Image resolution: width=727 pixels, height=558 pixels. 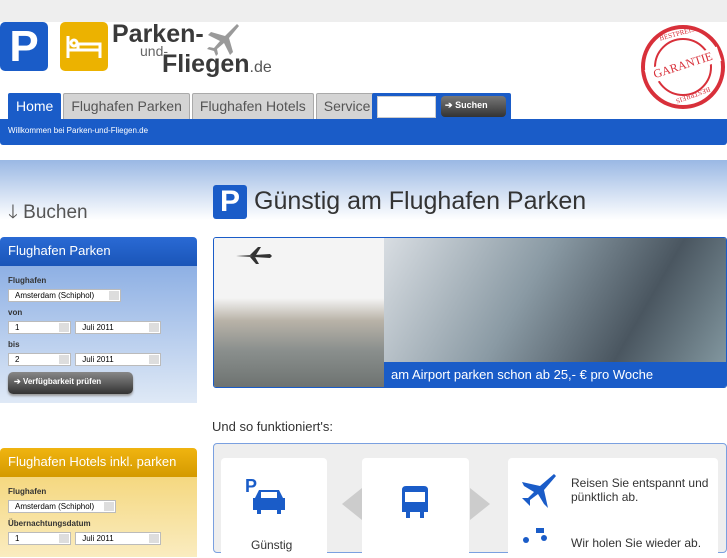 What do you see at coordinates (272, 545) in the screenshot?
I see `step-1-label: Günstig` at bounding box center [272, 545].